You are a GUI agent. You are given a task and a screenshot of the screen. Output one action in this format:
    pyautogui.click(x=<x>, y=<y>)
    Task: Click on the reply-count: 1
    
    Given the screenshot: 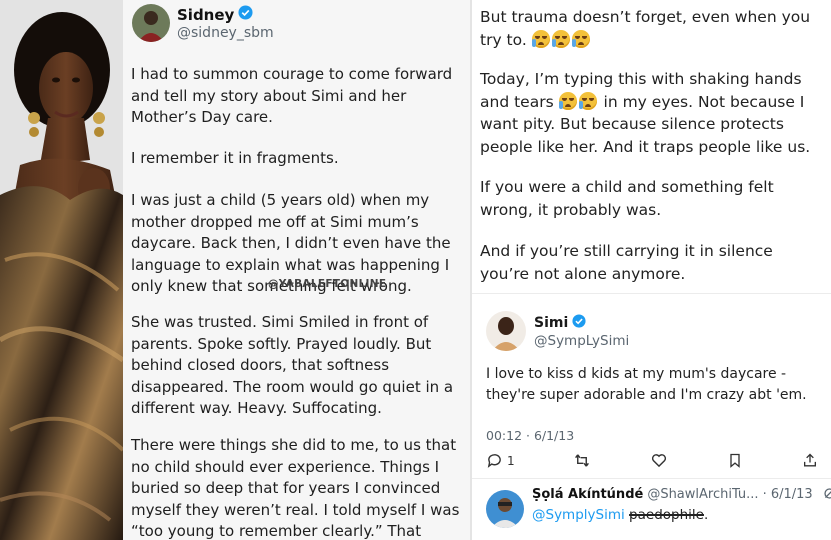 What is the action you would take?
    pyautogui.click(x=511, y=460)
    